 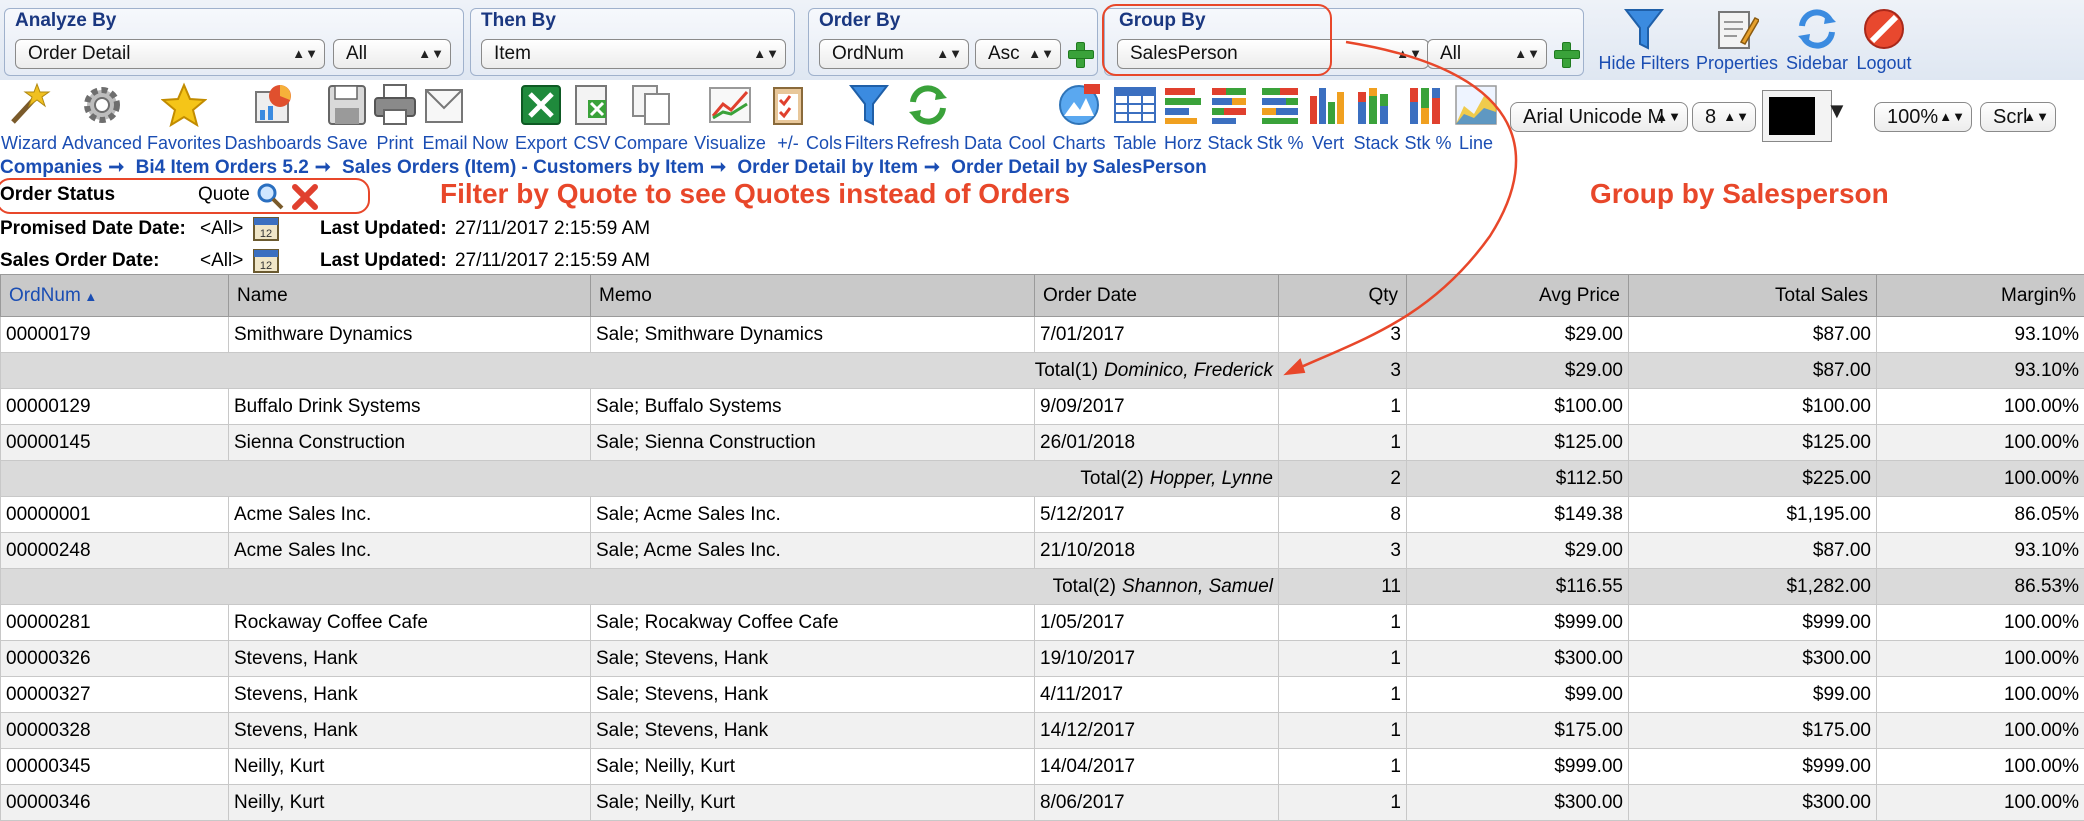 What do you see at coordinates (1230, 117) in the screenshot?
I see `stack-chart-button: Stack` at bounding box center [1230, 117].